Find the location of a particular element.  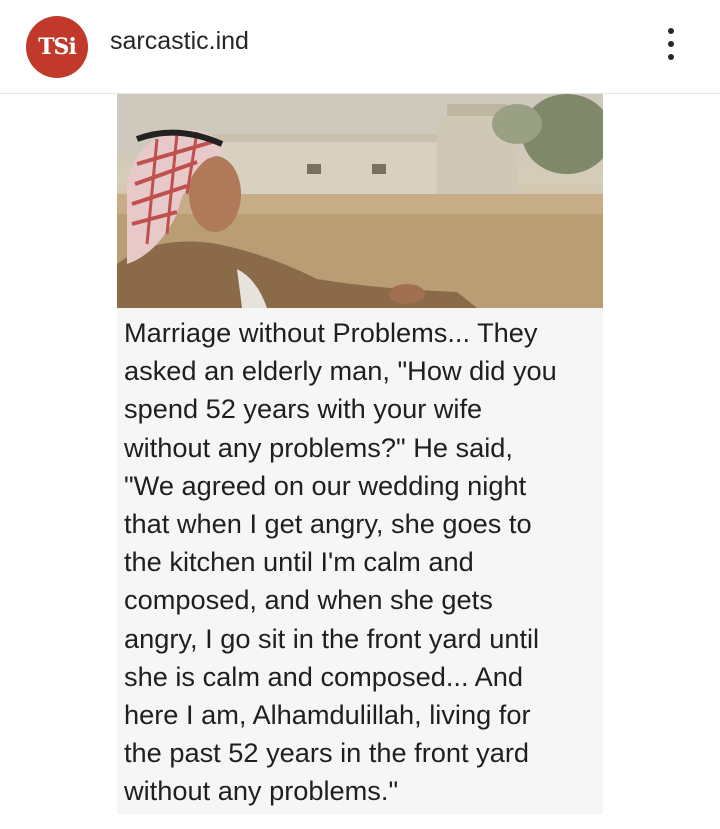

caption-line: without any problems." is located at coordinates (261, 791).